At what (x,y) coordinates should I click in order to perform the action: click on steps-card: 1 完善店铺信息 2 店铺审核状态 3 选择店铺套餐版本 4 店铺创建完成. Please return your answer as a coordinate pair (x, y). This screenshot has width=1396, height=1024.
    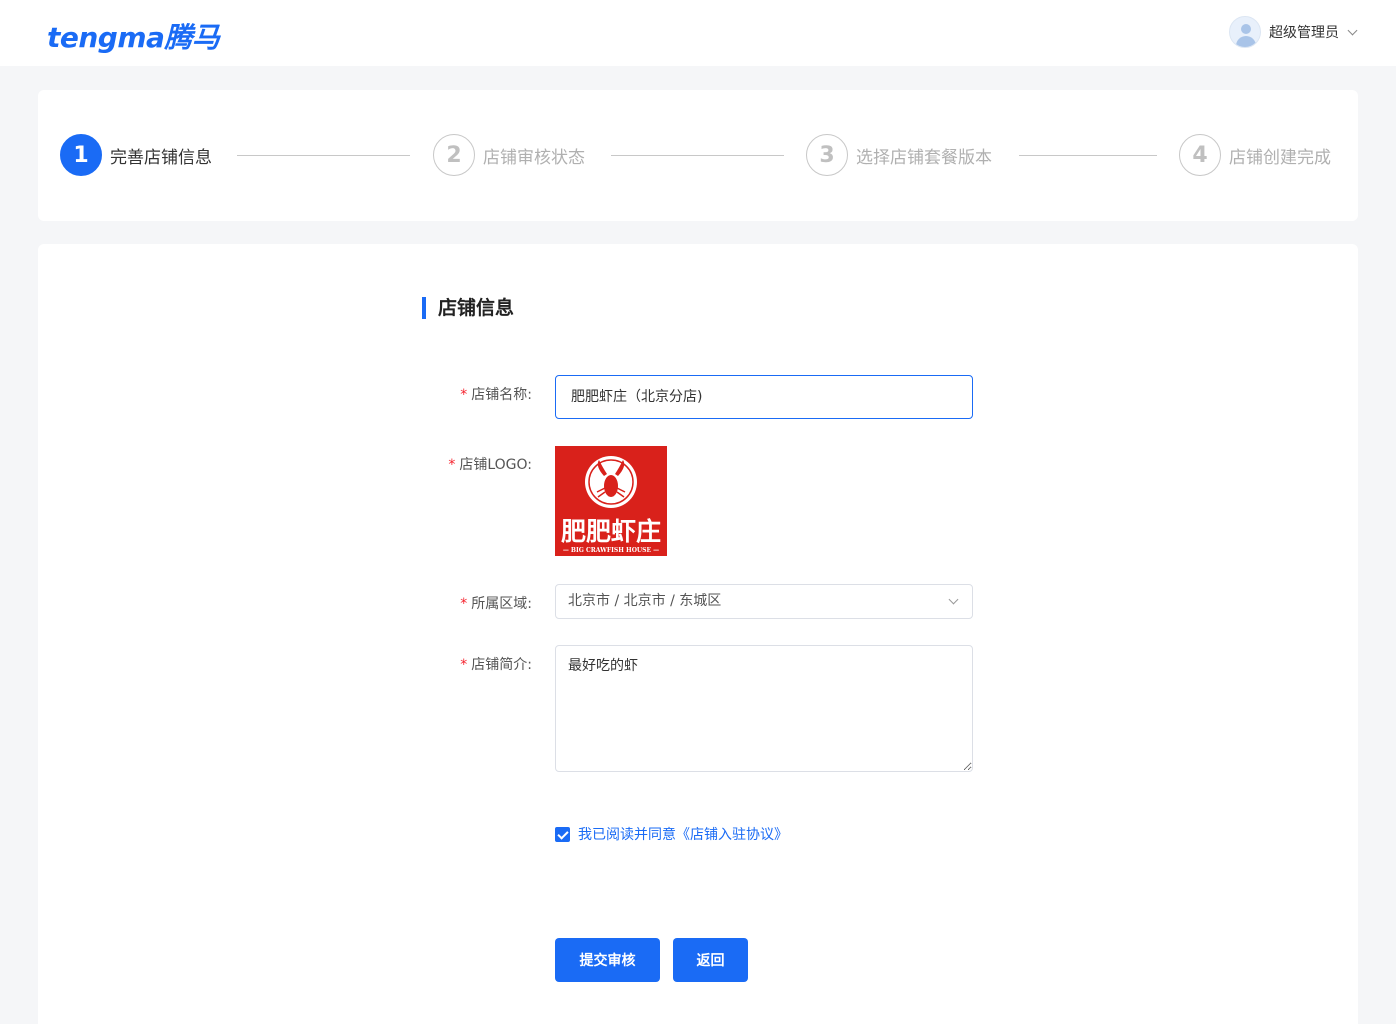
    Looking at the image, I should click on (698, 155).